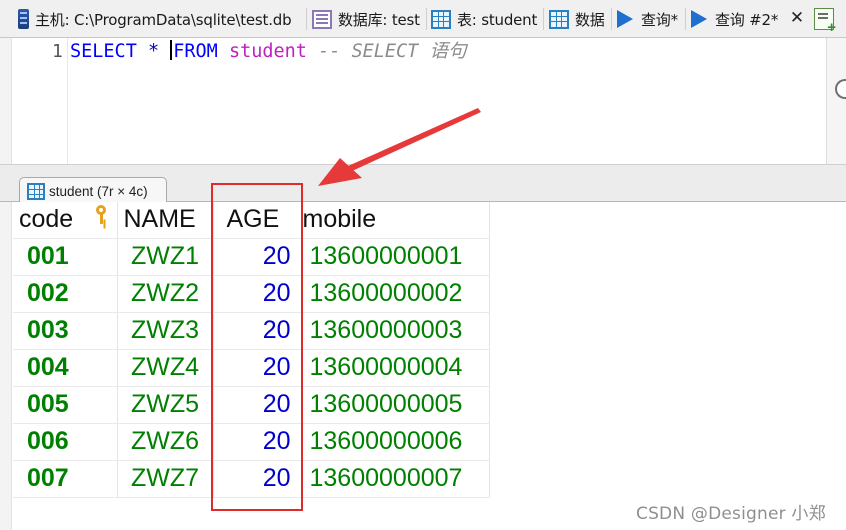  I want to click on table-row: 005 ZWZ5 20 13600000005, so click(251, 405).